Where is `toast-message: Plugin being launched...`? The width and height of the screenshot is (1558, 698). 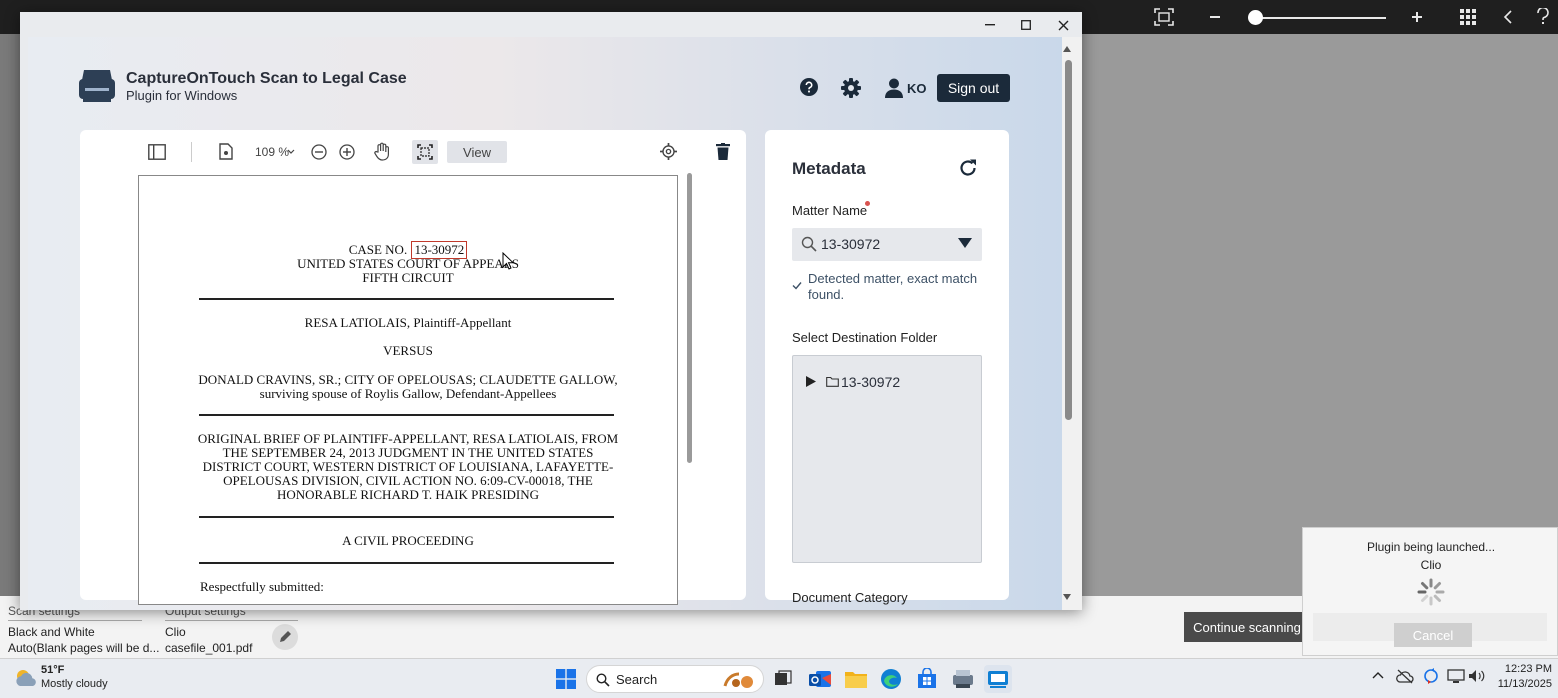
toast-message: Plugin being launched... is located at coordinates (1431, 547).